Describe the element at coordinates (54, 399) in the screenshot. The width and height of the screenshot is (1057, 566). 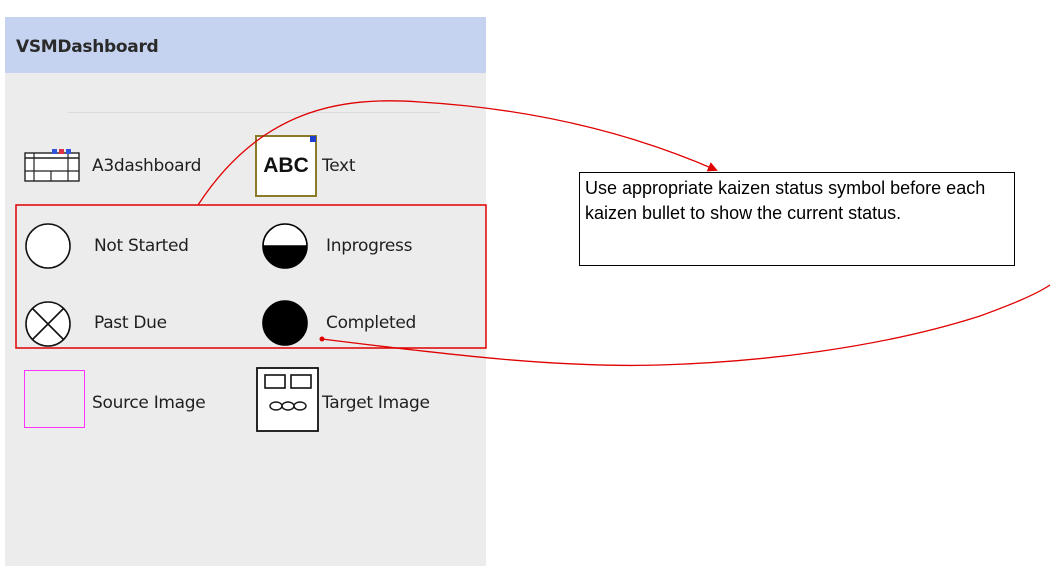
I see `magenta-square-icon` at that location.